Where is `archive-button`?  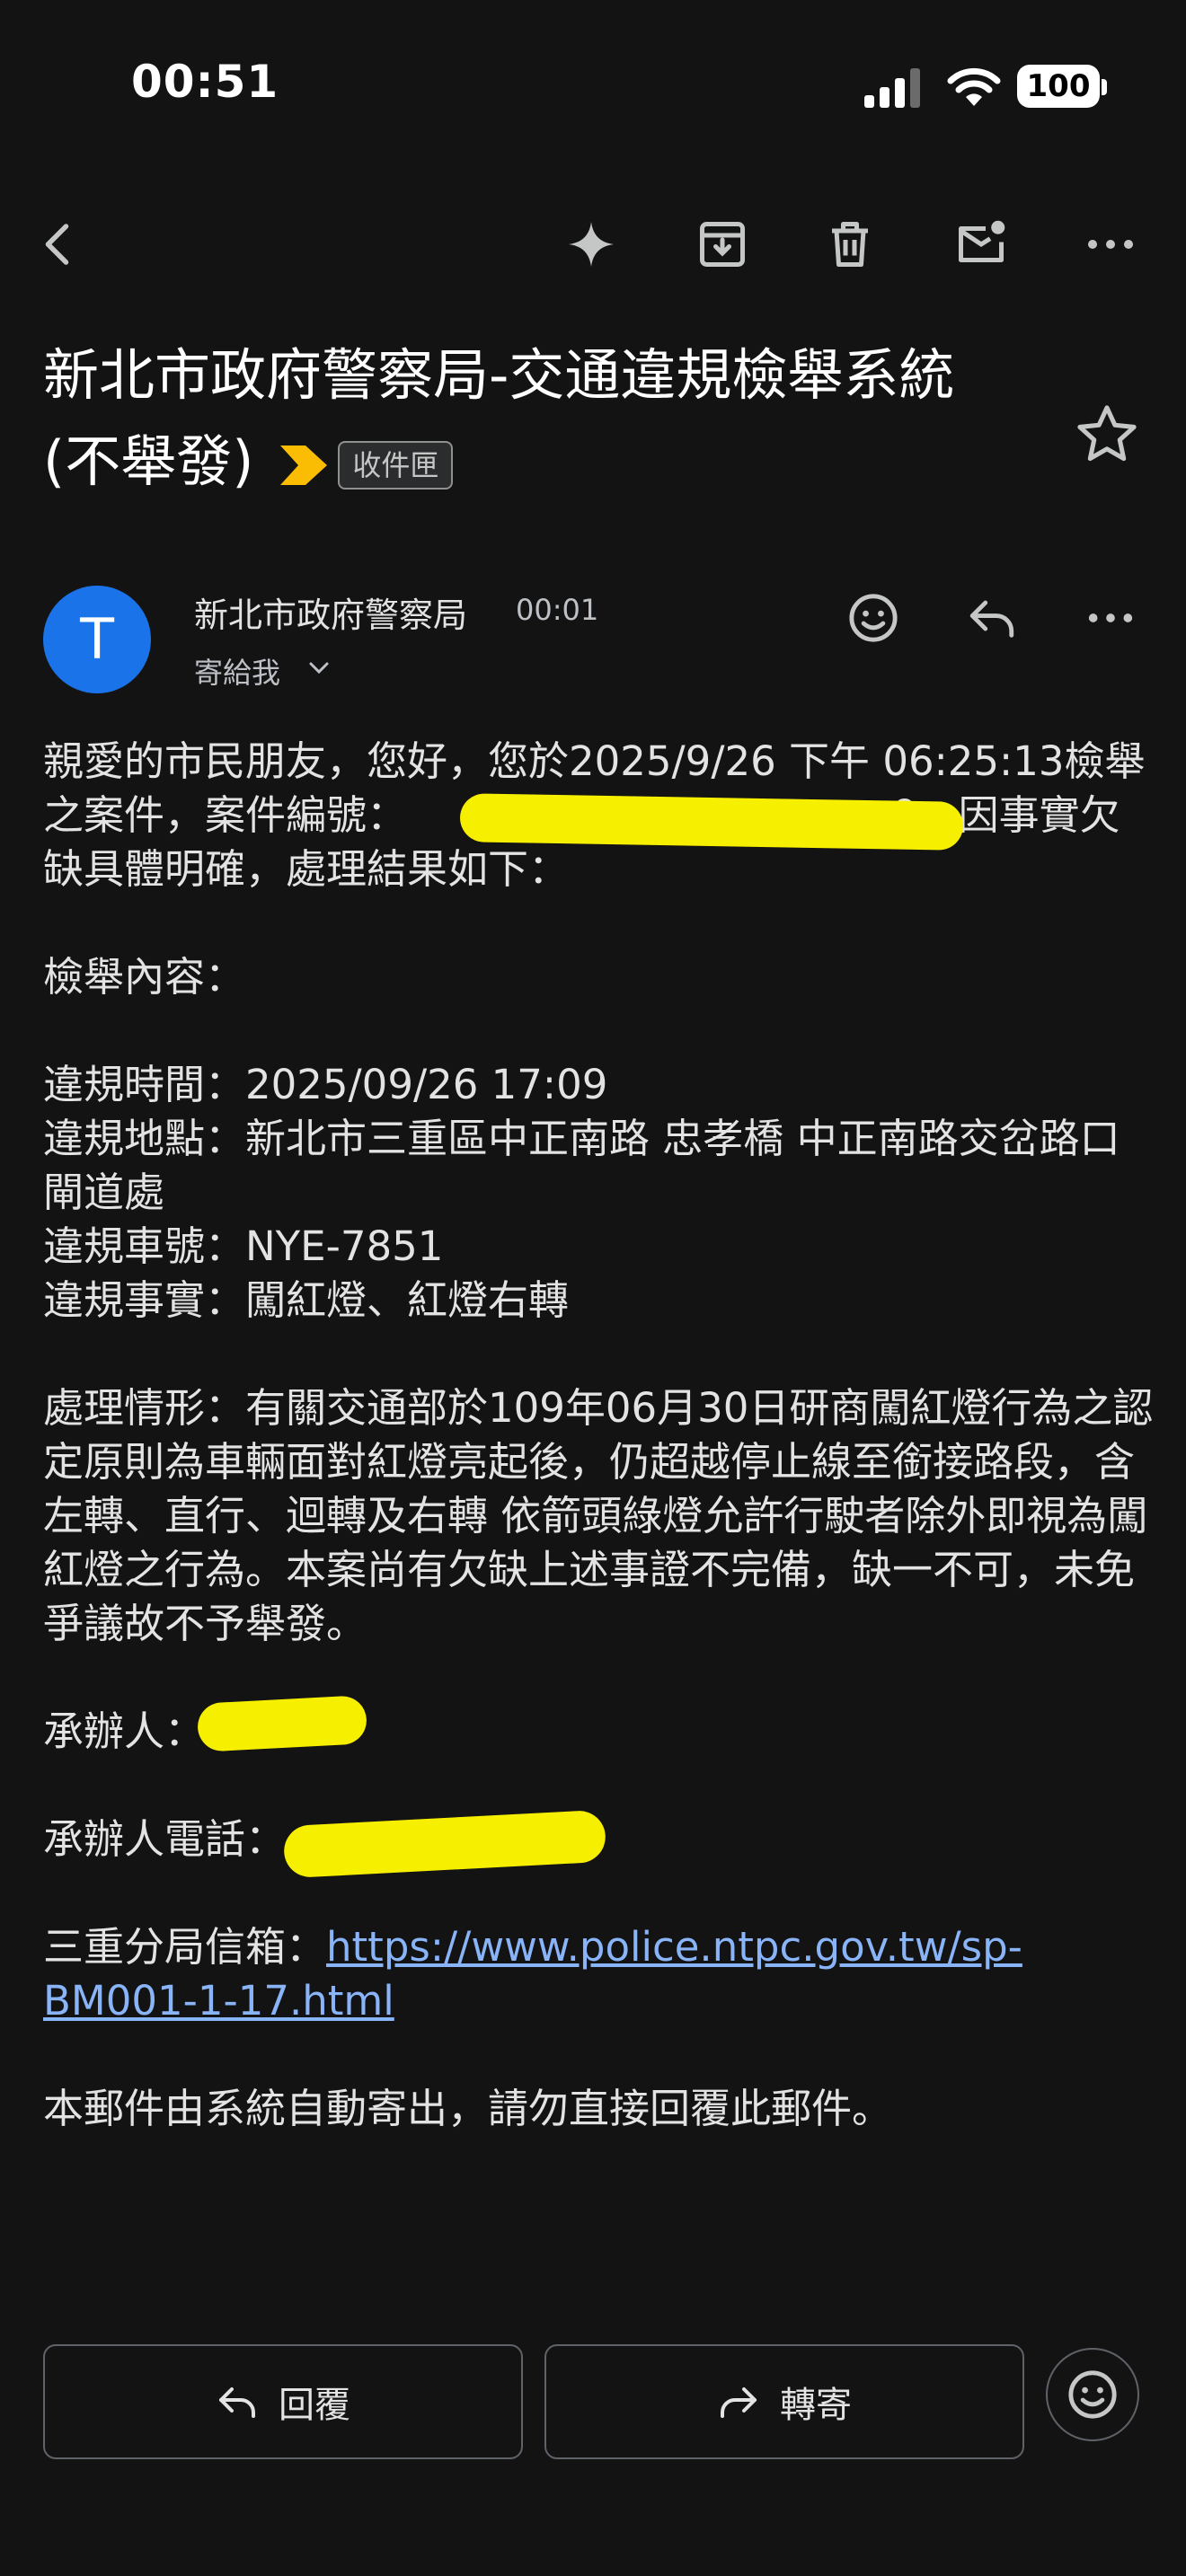
archive-button is located at coordinates (722, 244).